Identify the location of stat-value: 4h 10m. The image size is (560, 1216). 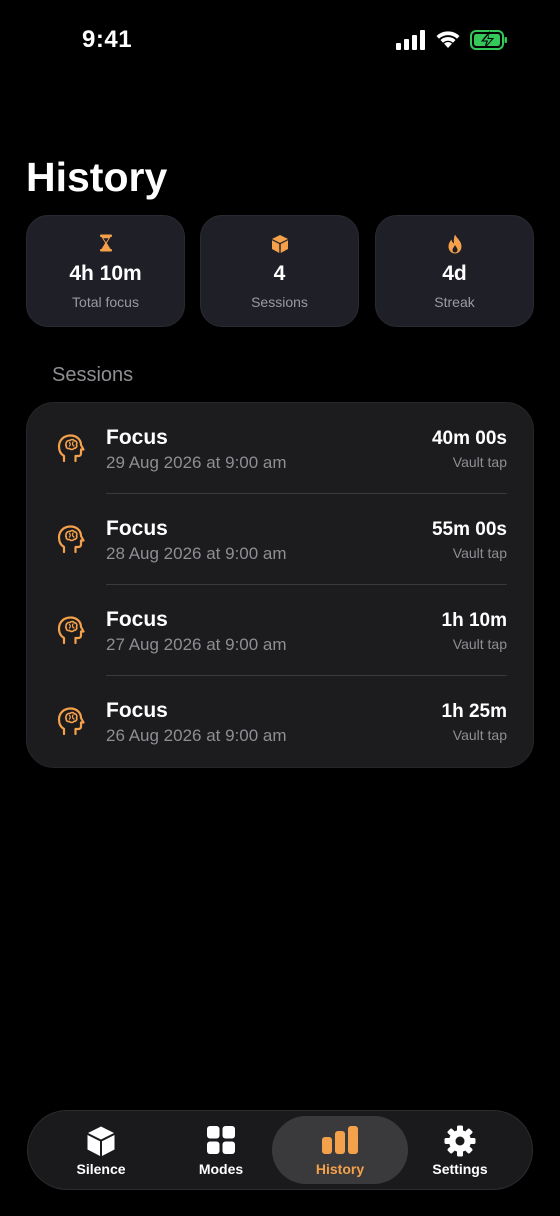
(105, 273).